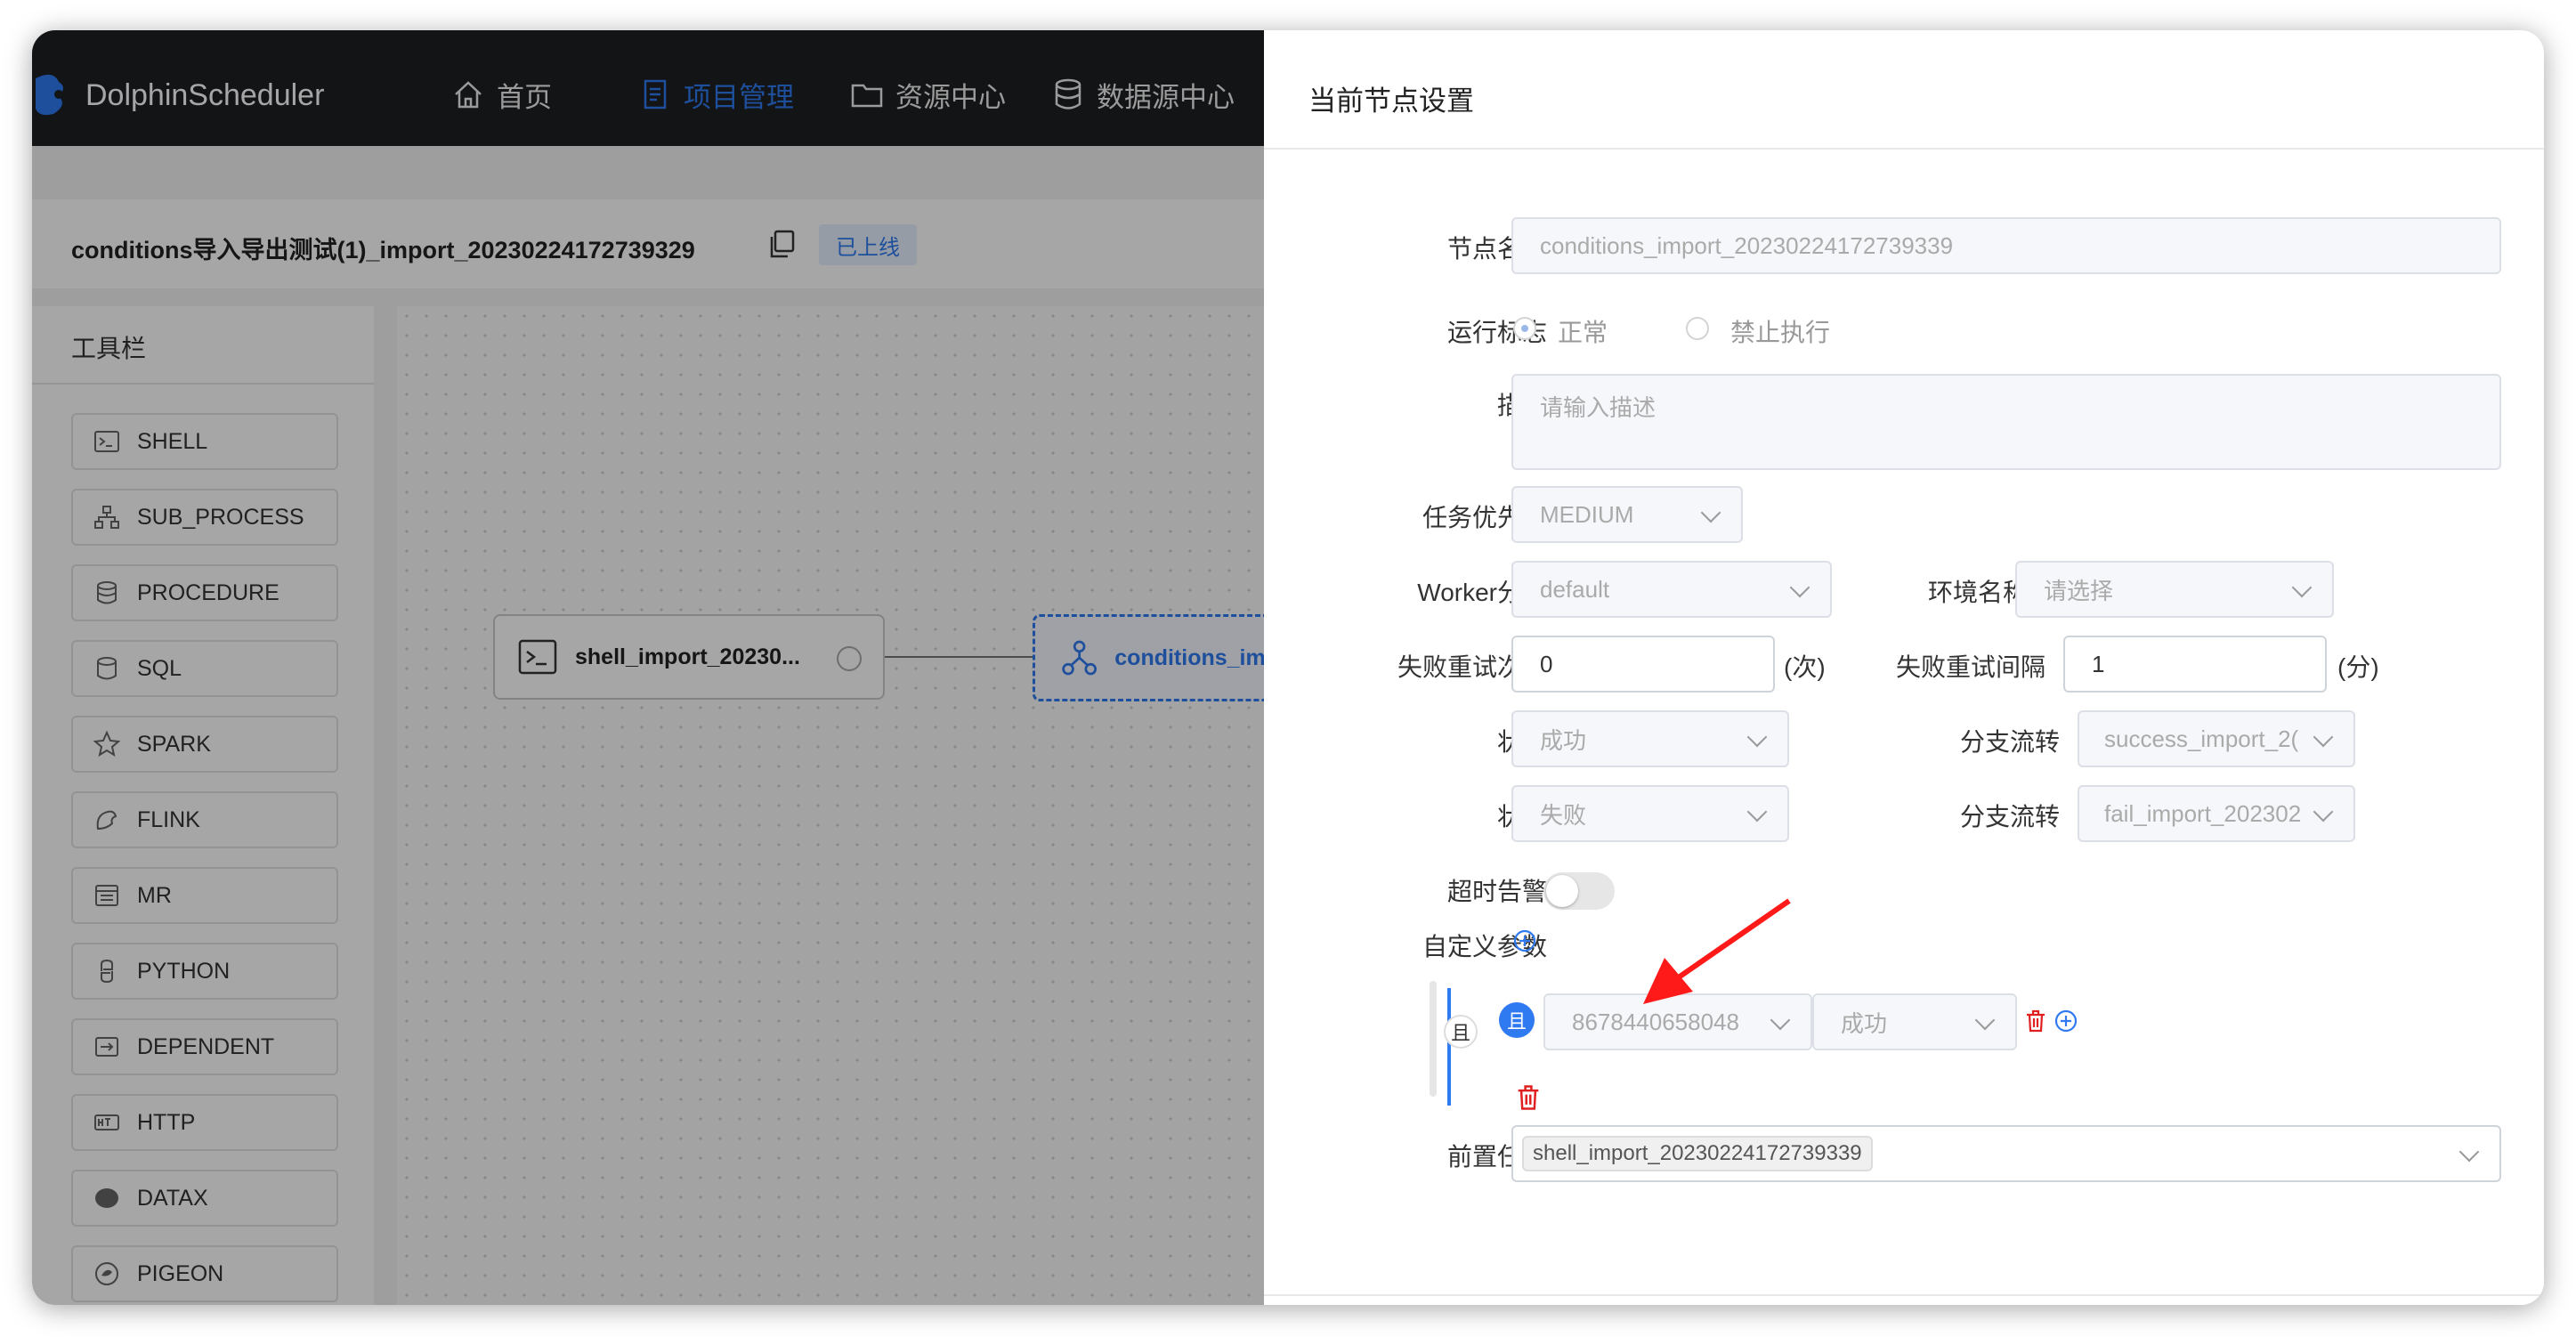 The height and width of the screenshot is (1337, 2576). Describe the element at coordinates (1433, 1039) in the screenshot. I see `outer-relation-bar` at that location.